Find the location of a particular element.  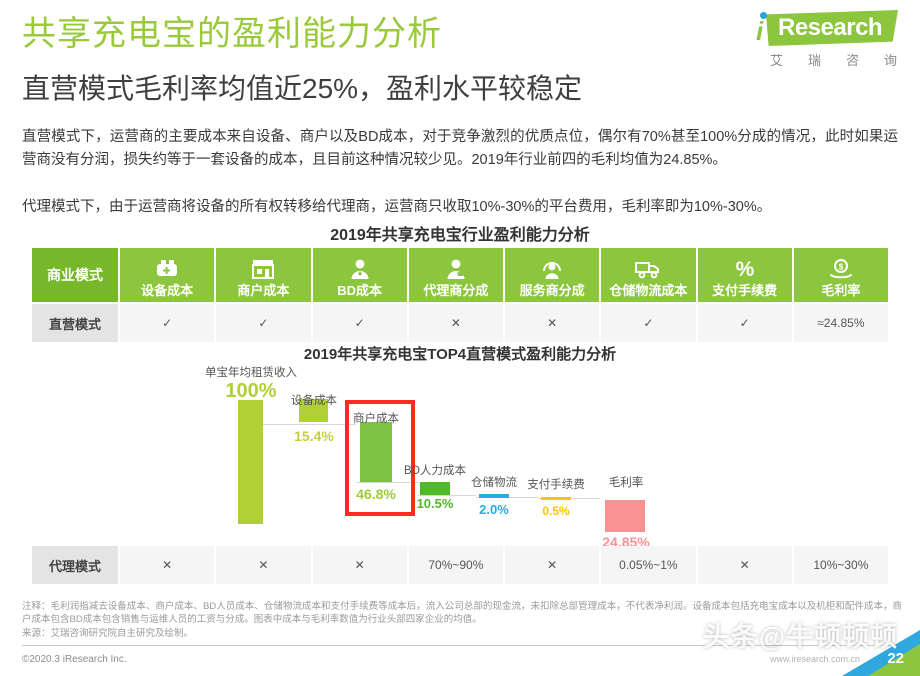

table-row: 直营模式 ✓ ✓ ✓ ✕ ✕ ✓ ✓ ≈24.85% is located at coordinates (460, 322).